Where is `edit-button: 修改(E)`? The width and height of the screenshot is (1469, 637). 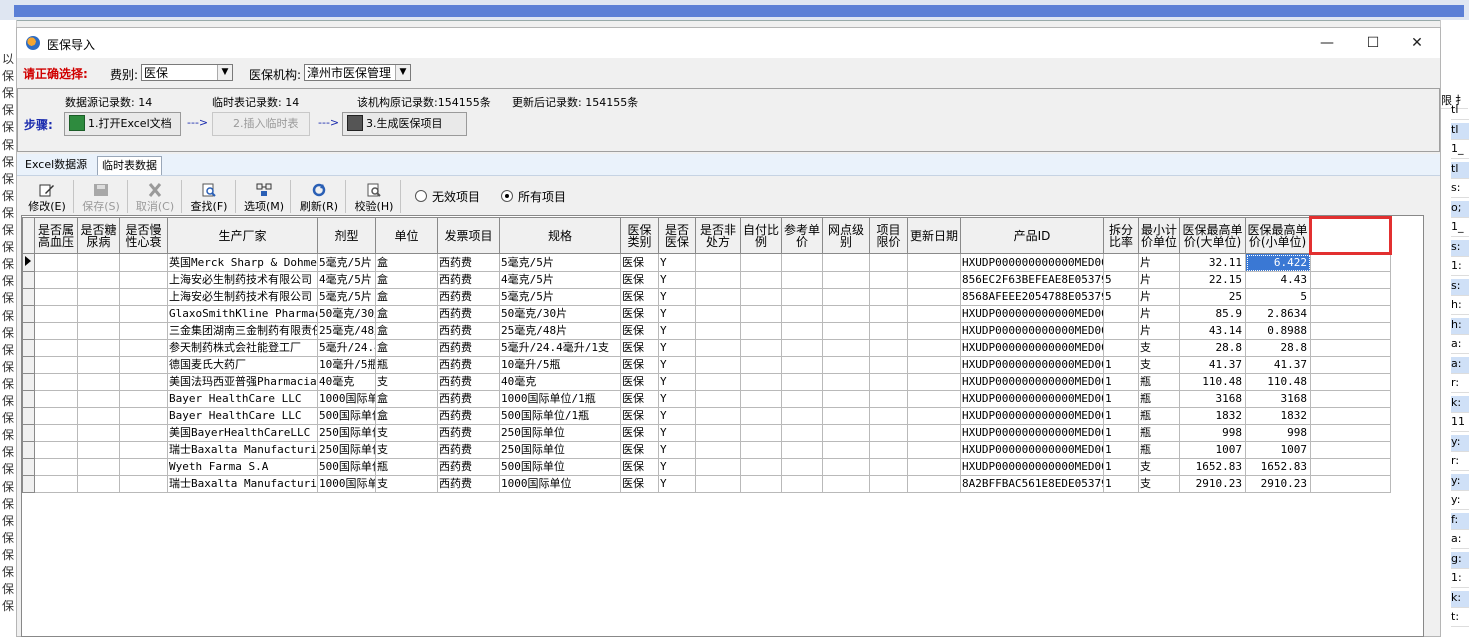 edit-button: 修改(E) is located at coordinates (47, 196).